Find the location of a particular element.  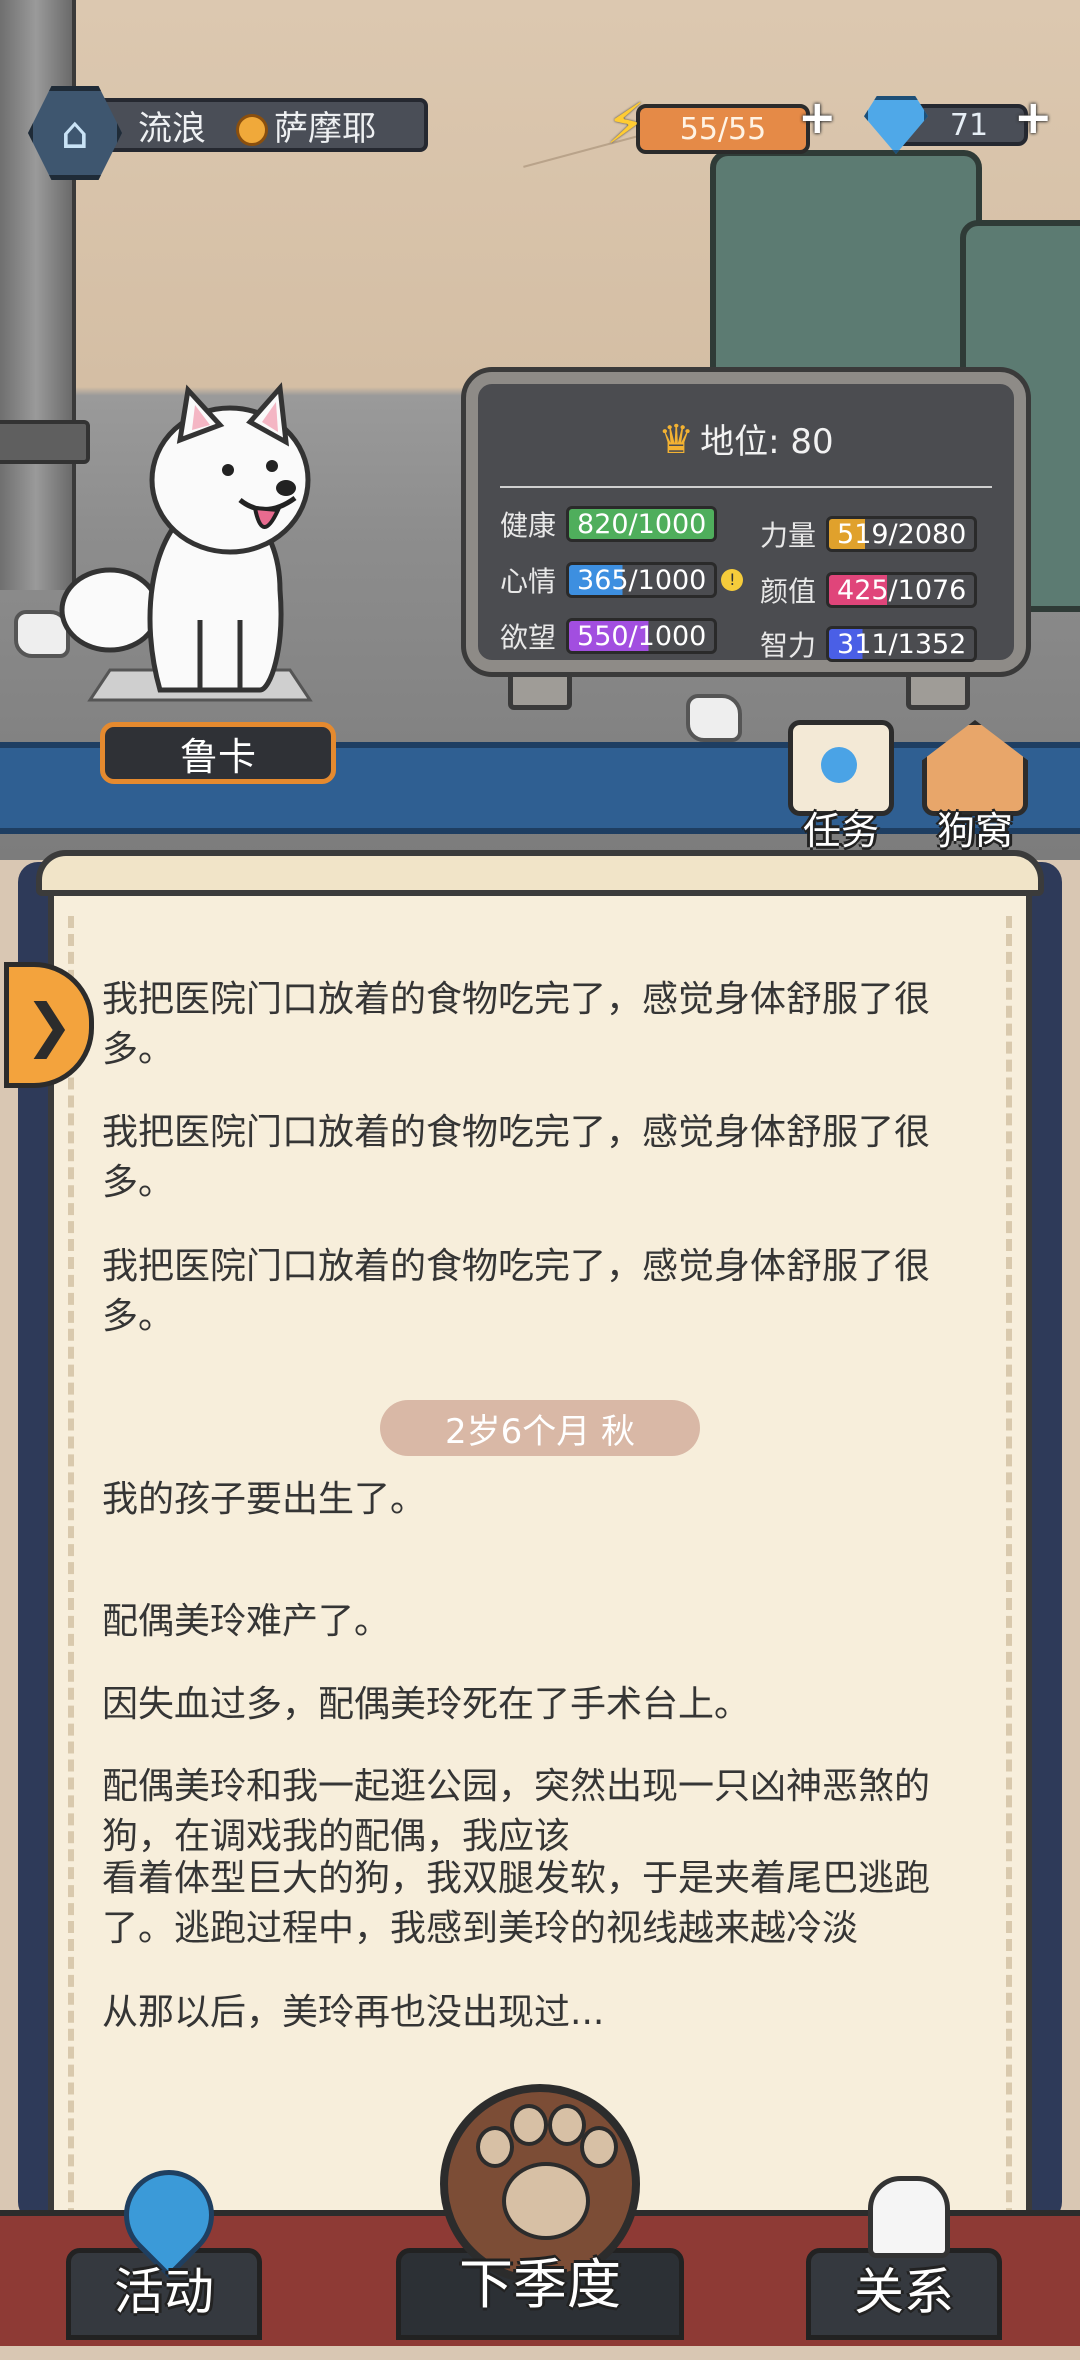

log-entry: 配偶美玲和我一起逛公园，突然出现一只凶神恶煞的狗，在调戏我的配偶，我应该 is located at coordinates (516, 1811).